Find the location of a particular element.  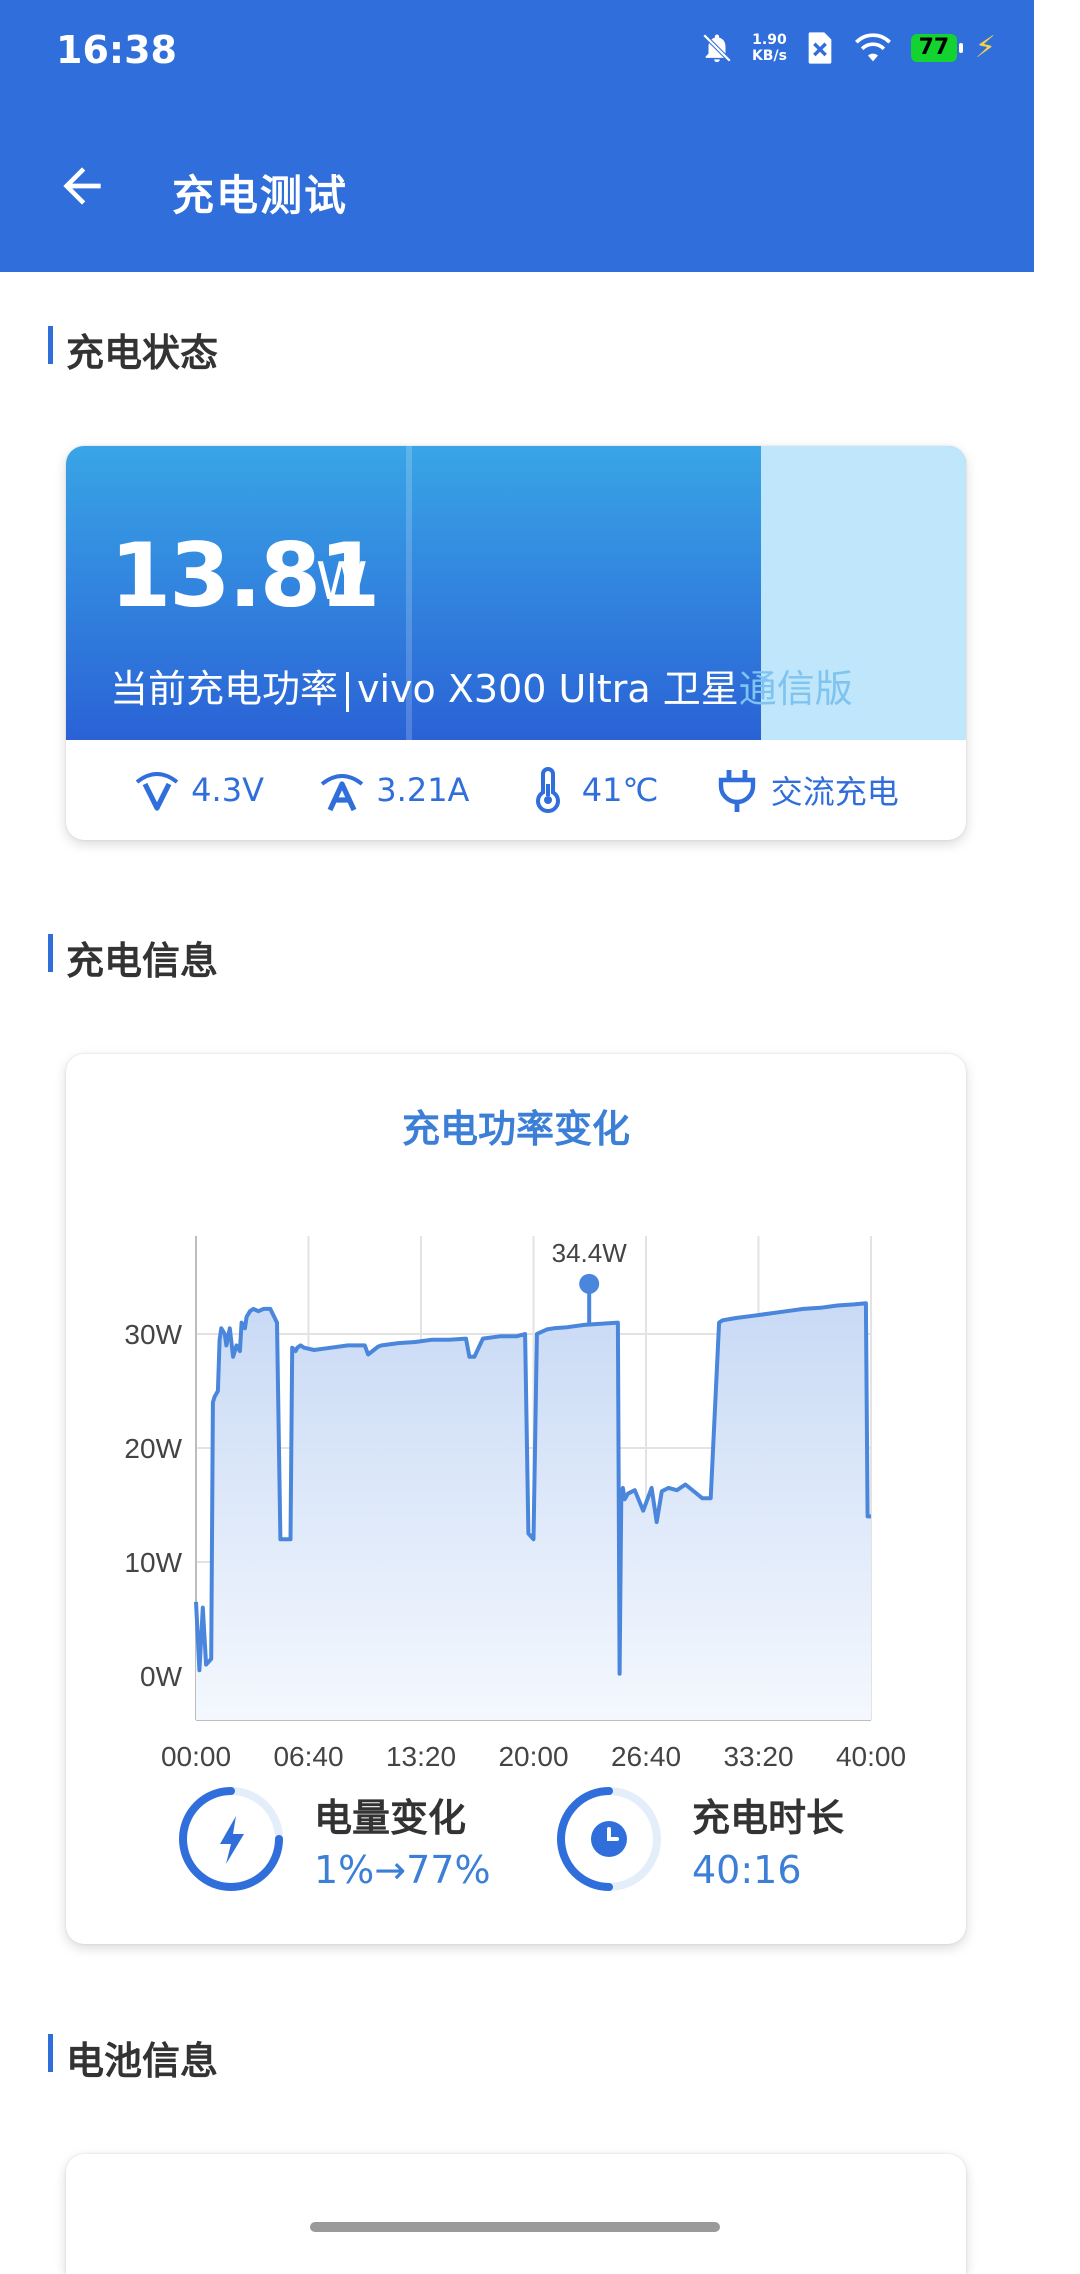

section-title-battery-info: 电池信息 is located at coordinates (142, 2061).